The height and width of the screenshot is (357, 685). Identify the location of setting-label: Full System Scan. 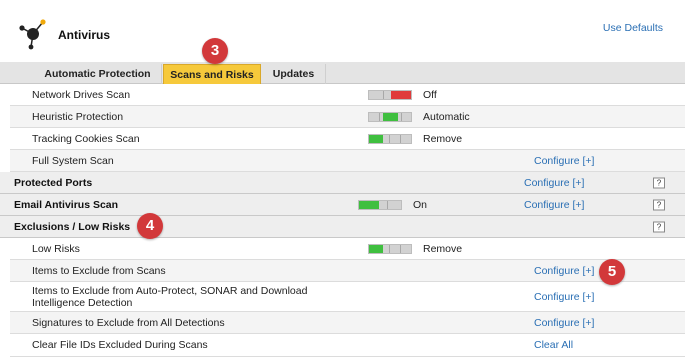
(73, 160).